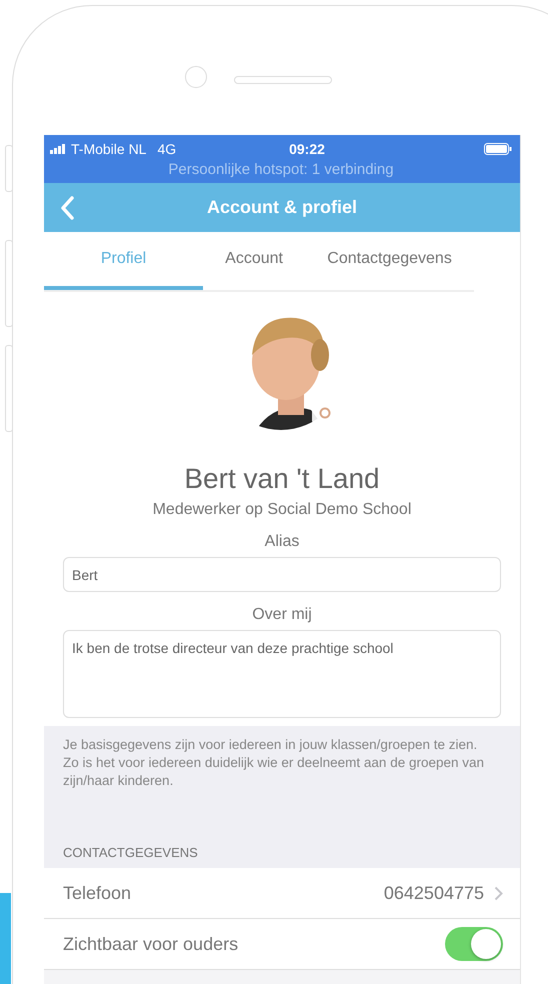 Image resolution: width=548 pixels, height=984 pixels. What do you see at coordinates (389, 261) in the screenshot?
I see `tab: Contactgegevens` at bounding box center [389, 261].